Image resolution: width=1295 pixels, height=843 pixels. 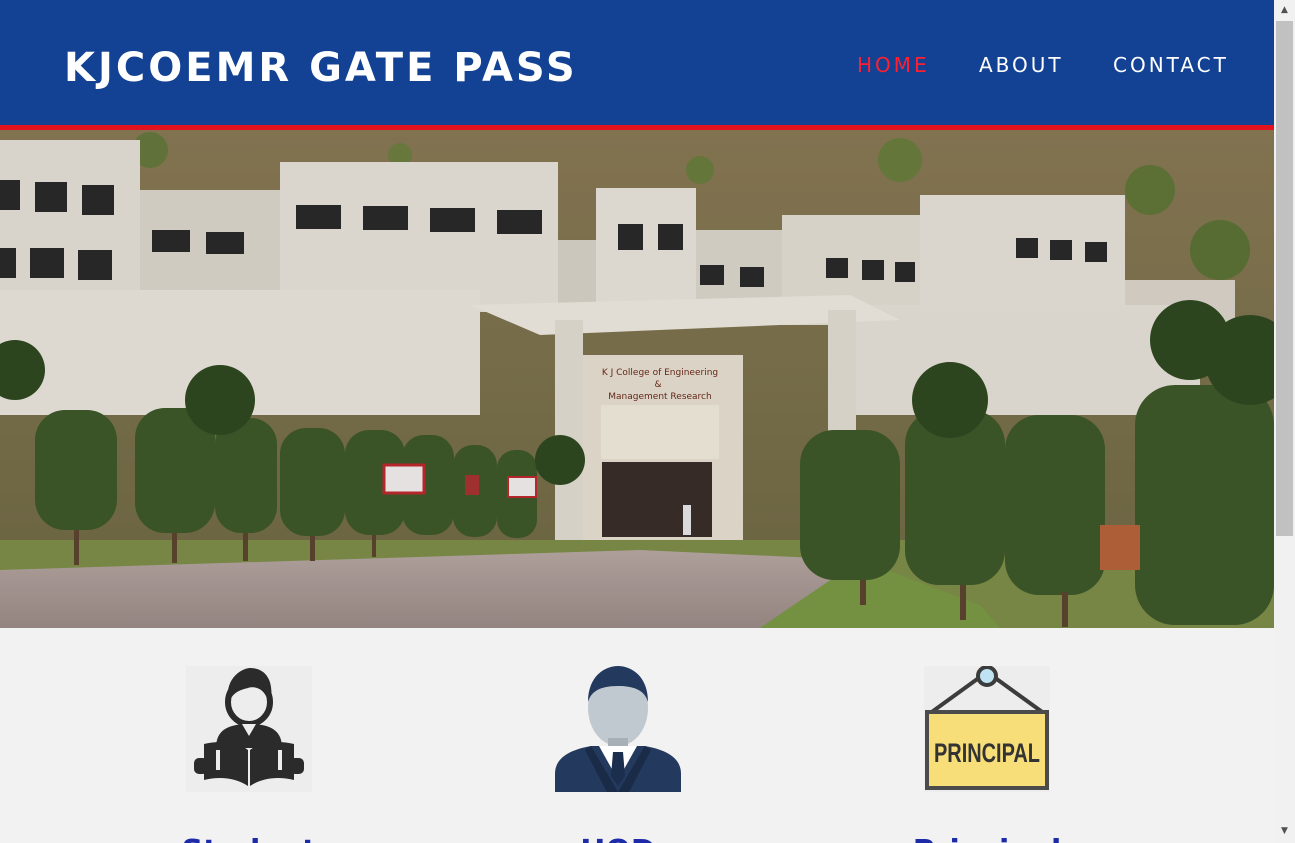 What do you see at coordinates (1284, 831) in the screenshot?
I see `scroll-down-arrow-icon: ▼` at bounding box center [1284, 831].